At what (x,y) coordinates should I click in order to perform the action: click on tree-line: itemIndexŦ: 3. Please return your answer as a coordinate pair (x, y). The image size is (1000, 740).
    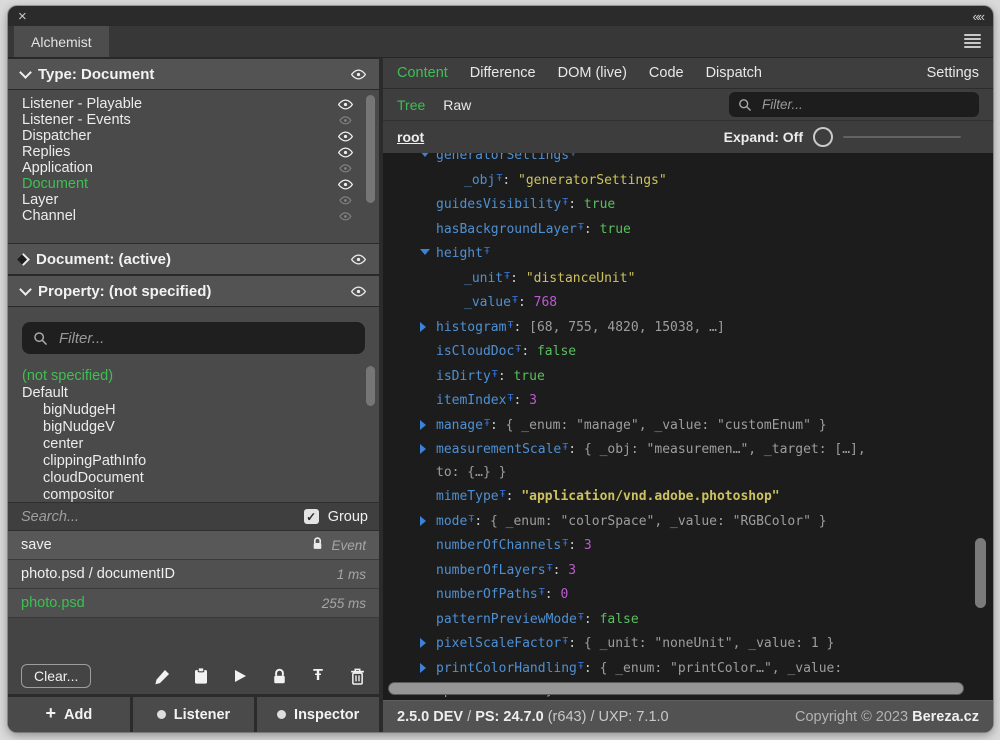
    Looking at the image, I should click on (688, 400).